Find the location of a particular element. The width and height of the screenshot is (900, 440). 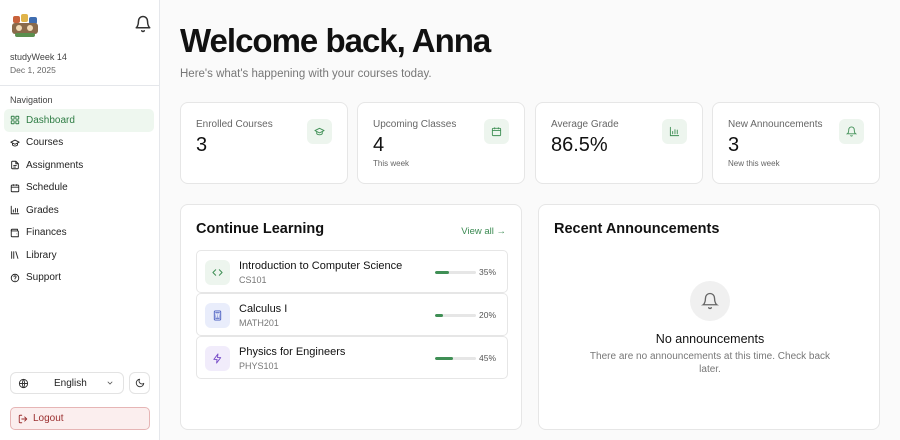

page-title: Welcome back, Anna is located at coordinates (335, 40).